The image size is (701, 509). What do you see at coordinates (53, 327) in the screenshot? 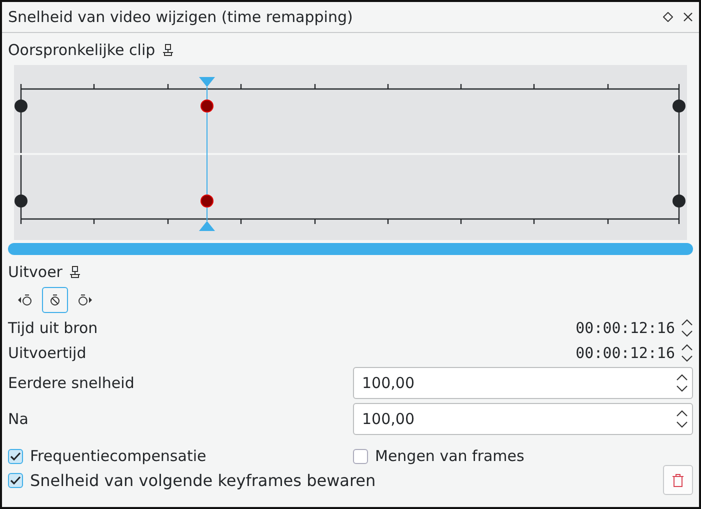
I see `field-label: Tijd uit bron` at bounding box center [53, 327].